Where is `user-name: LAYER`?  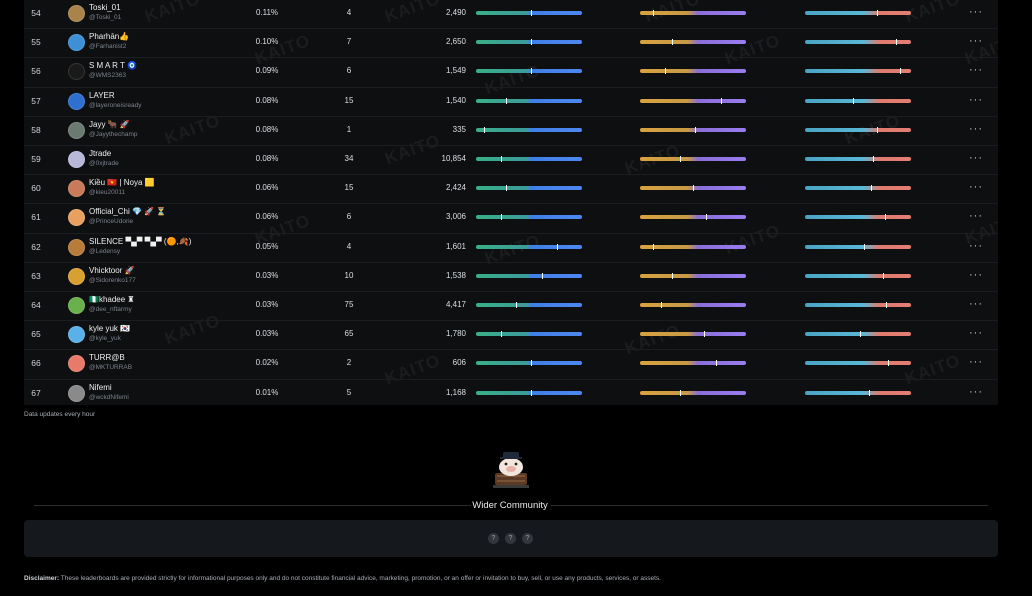 user-name: LAYER is located at coordinates (102, 95).